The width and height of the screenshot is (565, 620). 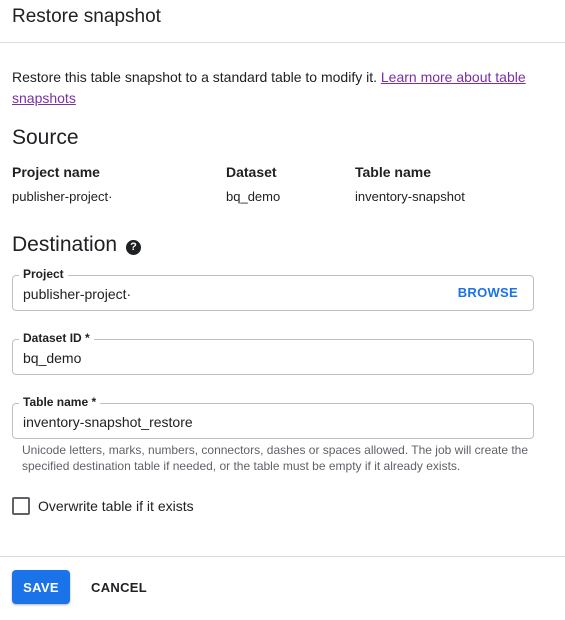 I want to click on source-dataset-label: Dataset, so click(x=251, y=172).